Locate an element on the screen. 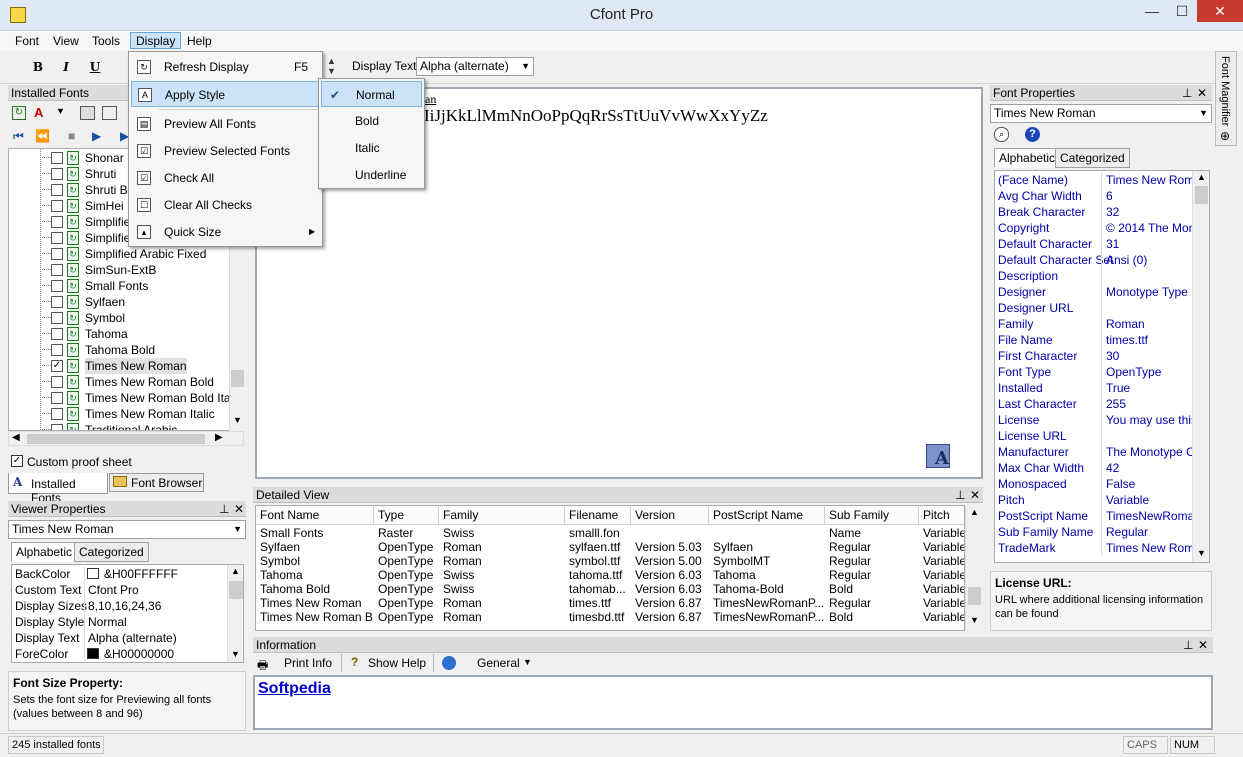 The image size is (1243, 757). font-property-row: Designer Monotype Type D is located at coordinates (1093, 292).